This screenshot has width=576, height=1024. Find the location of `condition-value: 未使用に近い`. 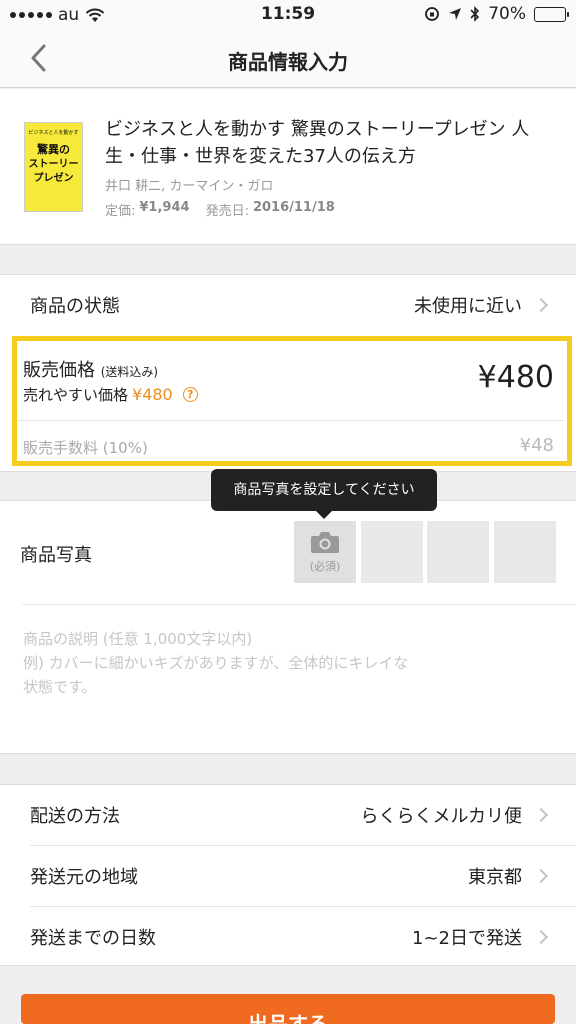

condition-value: 未使用に近い is located at coordinates (468, 306).